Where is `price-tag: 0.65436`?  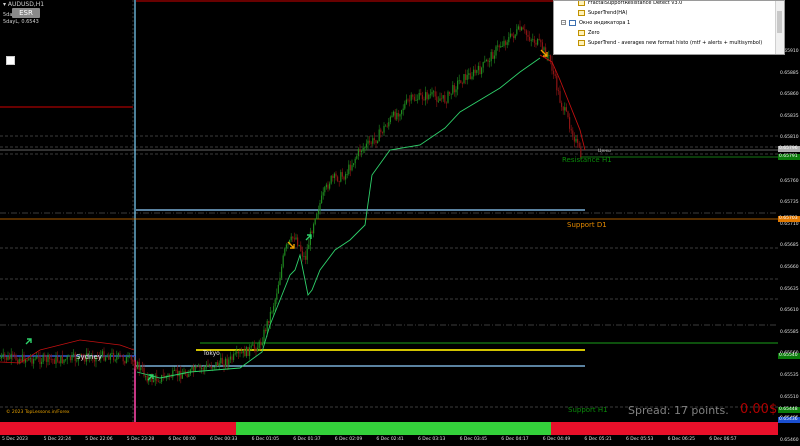 price-tag: 0.65436 is located at coordinates (789, 420).